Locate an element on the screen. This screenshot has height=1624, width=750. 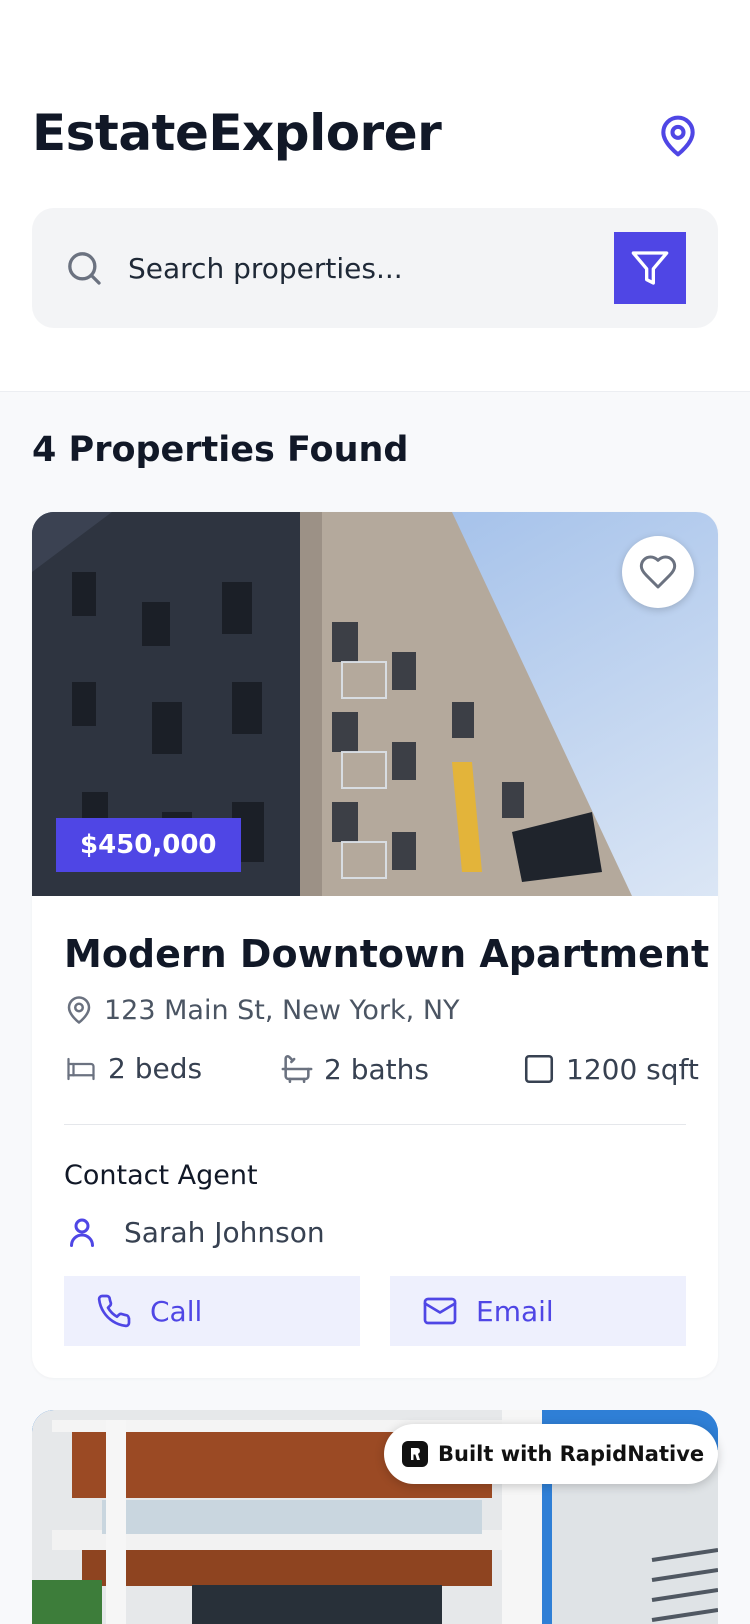
feature-sqft: 1200 sqft is located at coordinates (610, 1069).